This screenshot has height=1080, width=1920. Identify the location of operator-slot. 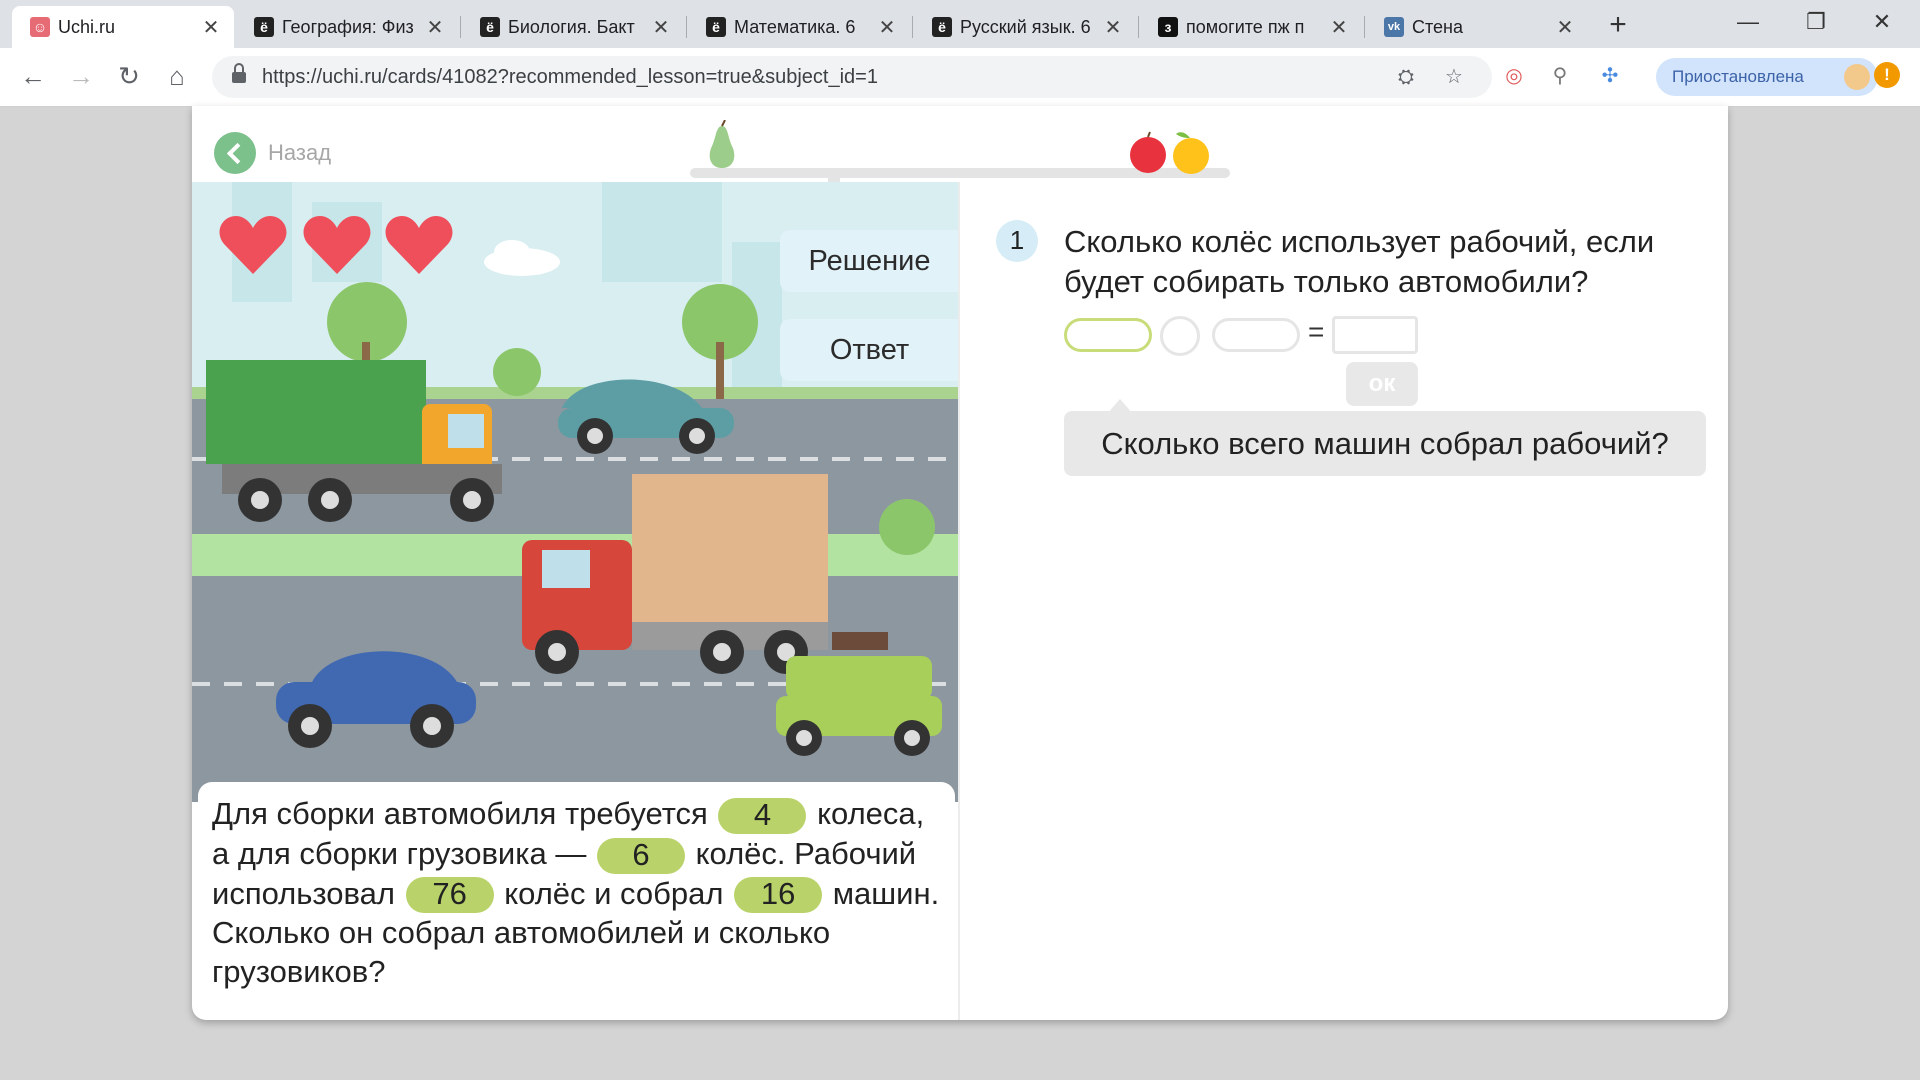
(1180, 336).